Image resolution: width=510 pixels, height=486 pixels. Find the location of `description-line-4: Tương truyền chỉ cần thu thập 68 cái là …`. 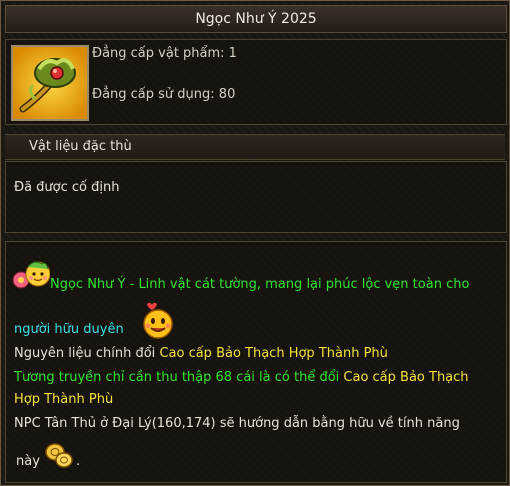

description-line-4: Tương truyền chỉ cần thu thập 68 cái là … is located at coordinates (241, 377).